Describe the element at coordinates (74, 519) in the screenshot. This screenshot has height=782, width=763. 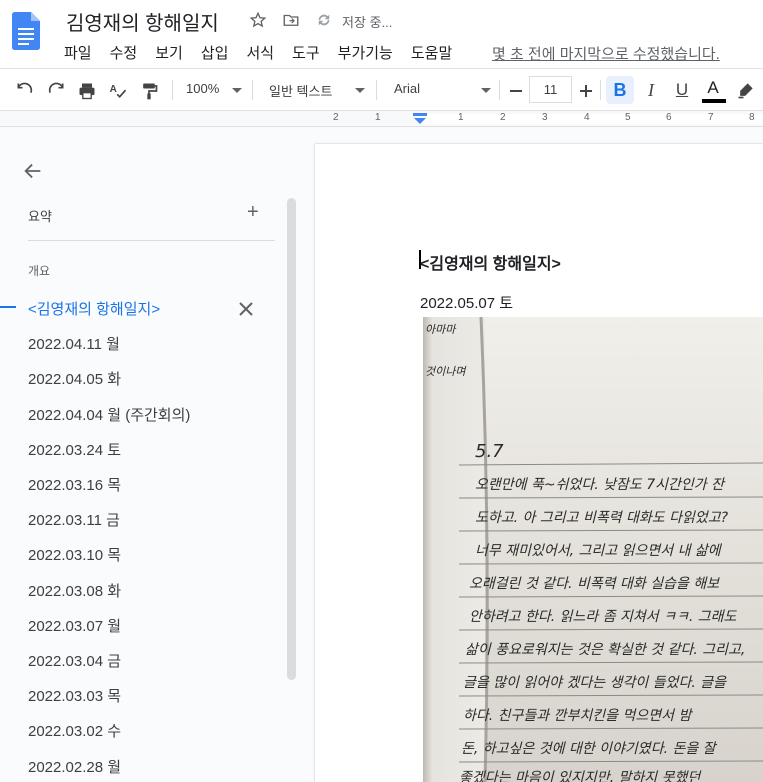
I see `outline-item: 2022.03.11 금` at that location.